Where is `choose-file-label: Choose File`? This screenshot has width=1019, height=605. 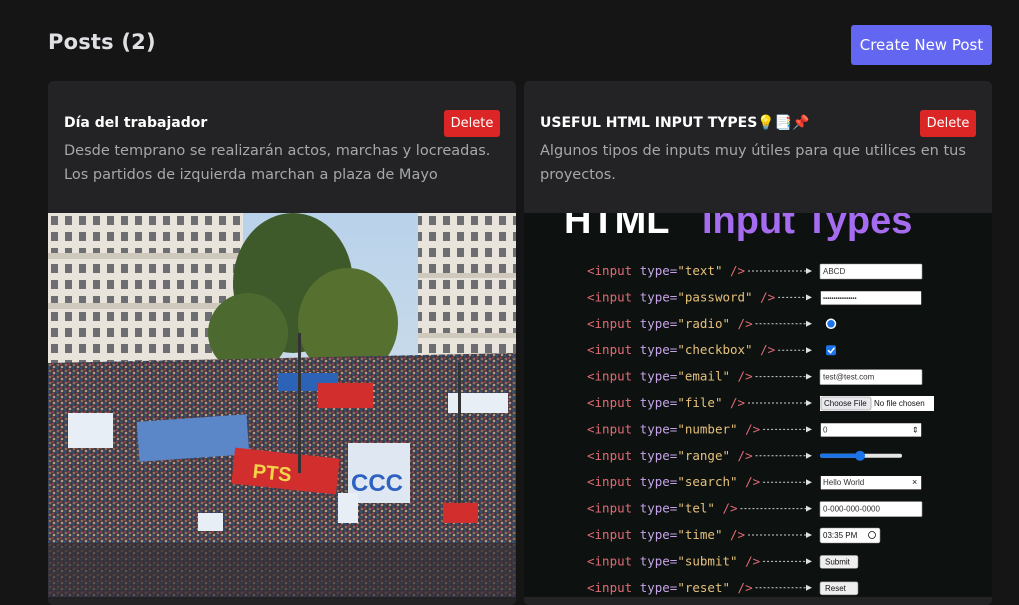
choose-file-label: Choose File is located at coordinates (845, 403).